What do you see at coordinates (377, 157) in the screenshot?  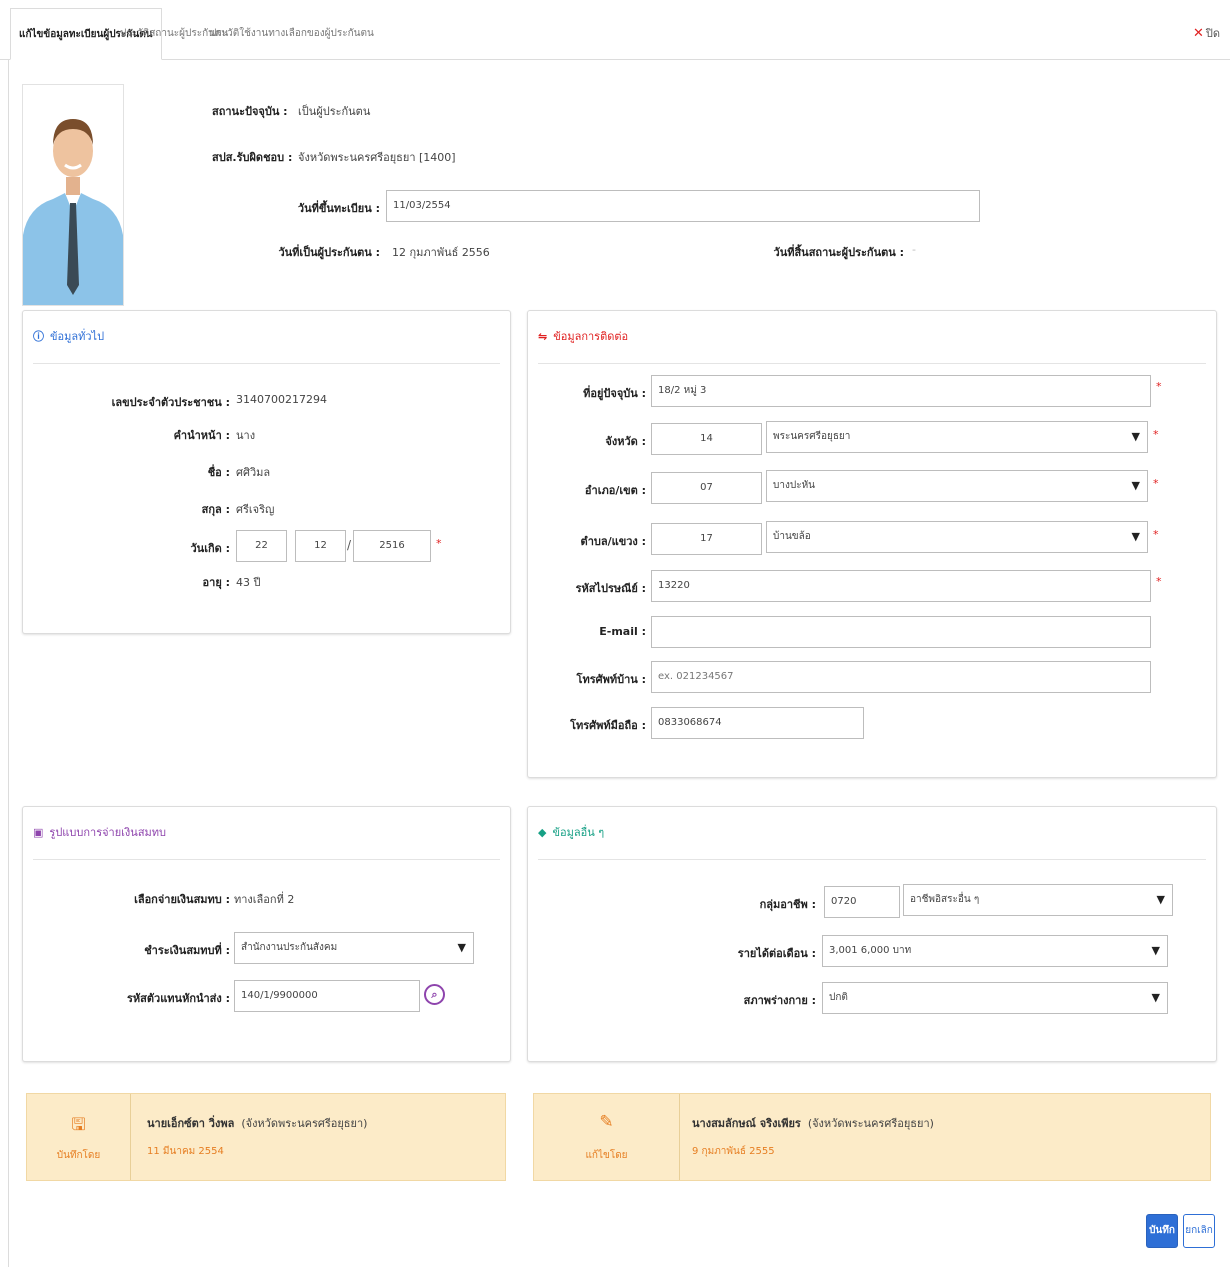 I see `office-value: จังหวัดพระนครศรีอยุธยา [1400]` at bounding box center [377, 157].